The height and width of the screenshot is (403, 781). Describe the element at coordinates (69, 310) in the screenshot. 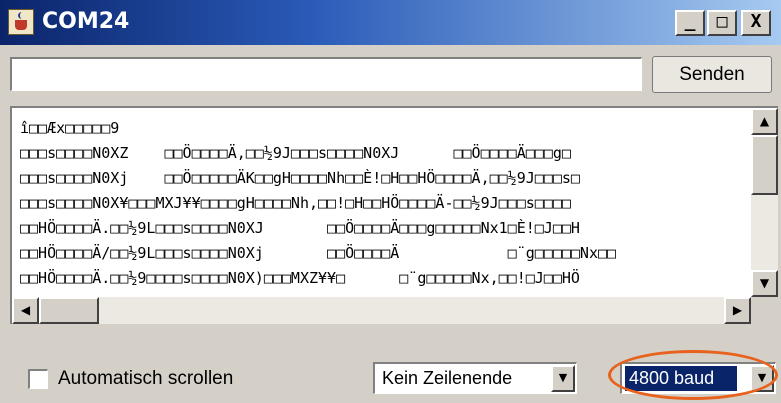

I see `horizontal-scroll-thumb` at that location.